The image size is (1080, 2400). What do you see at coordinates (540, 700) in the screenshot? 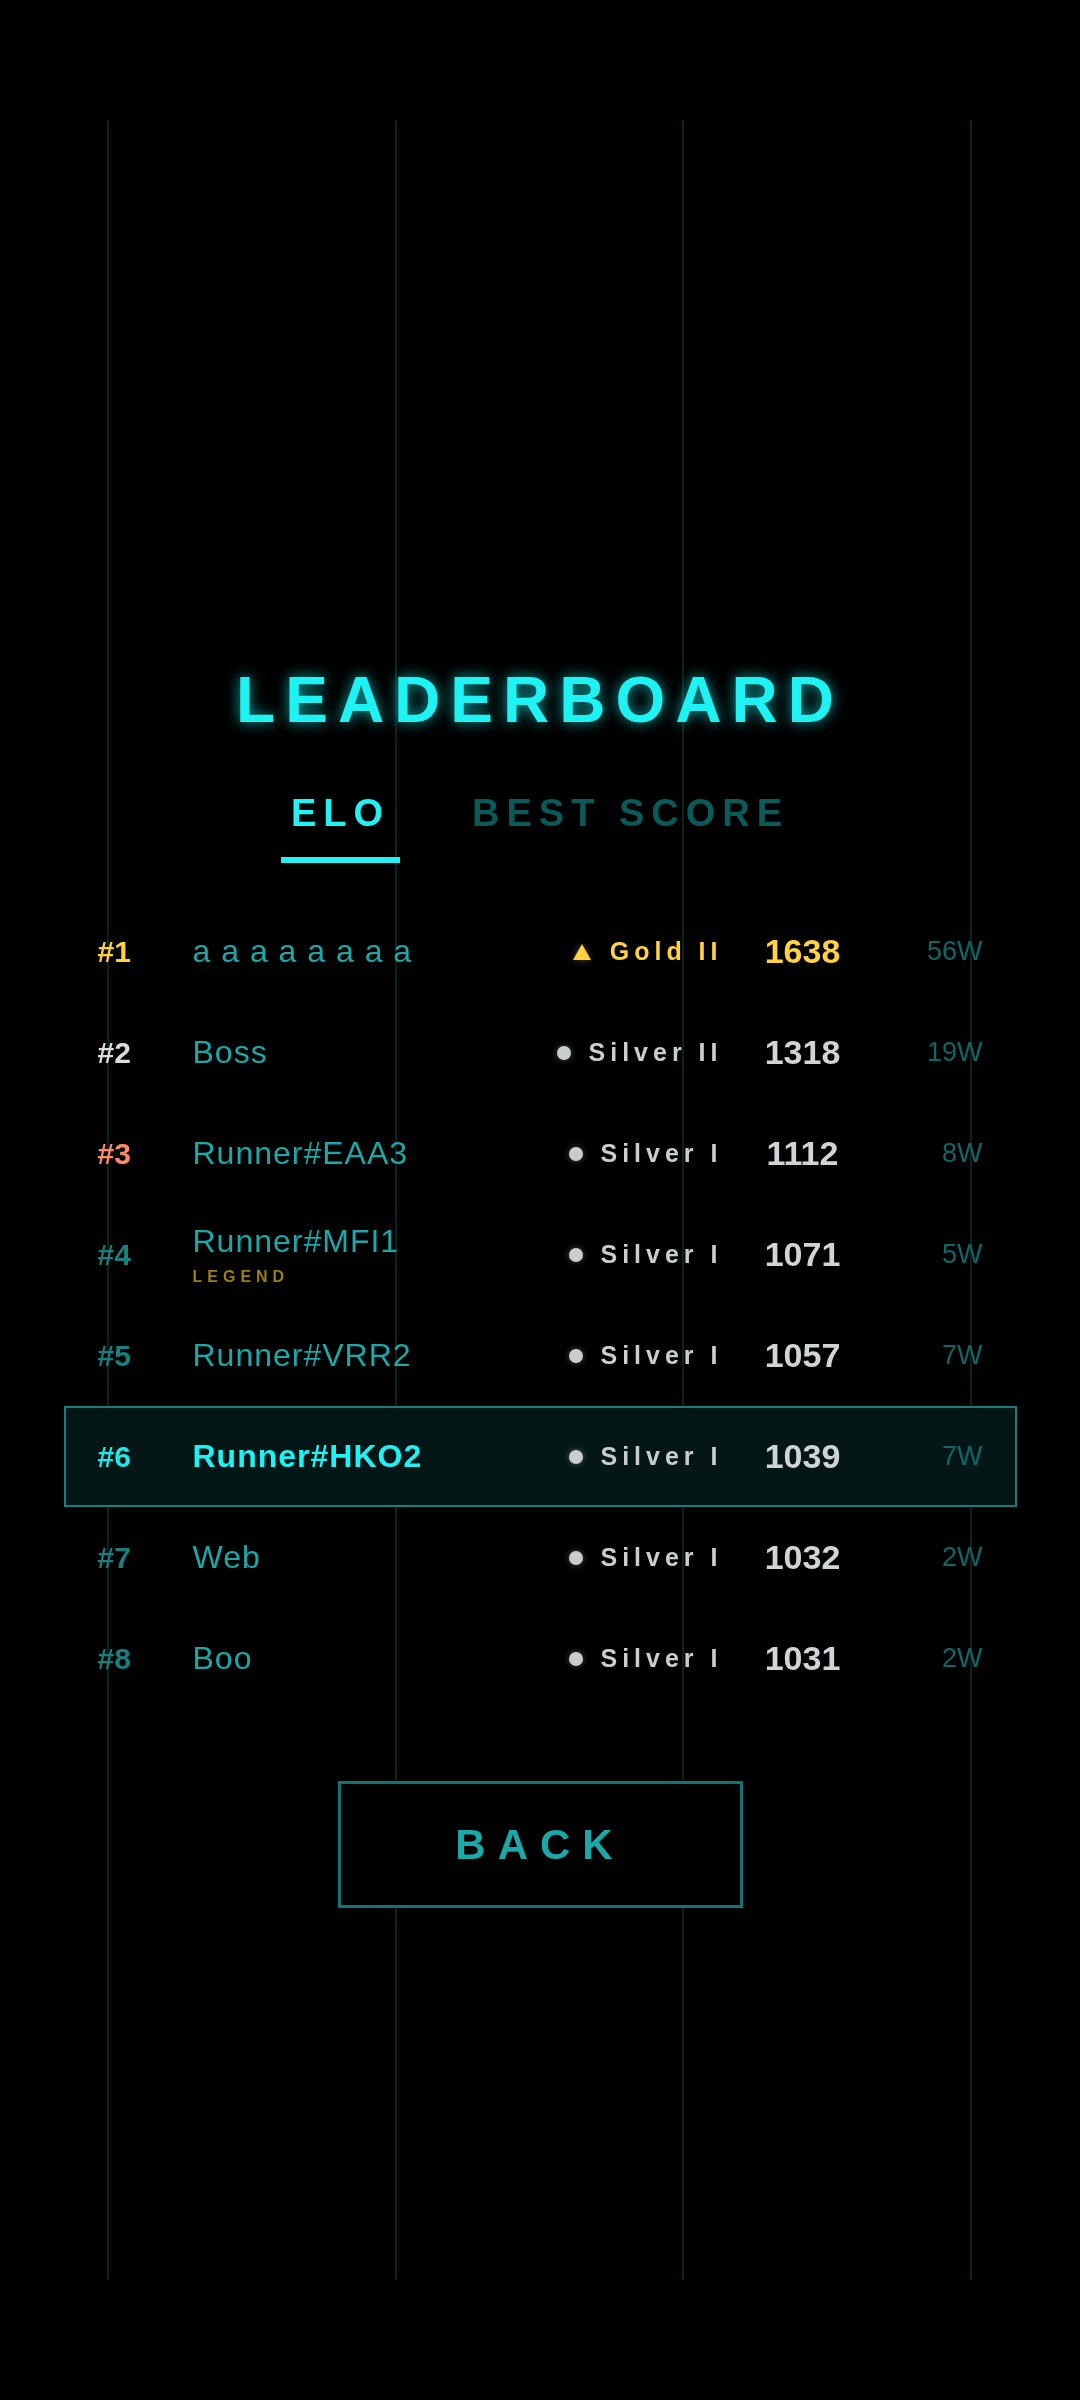
I see `leaderboard-title: LEADERBOARD` at bounding box center [540, 700].